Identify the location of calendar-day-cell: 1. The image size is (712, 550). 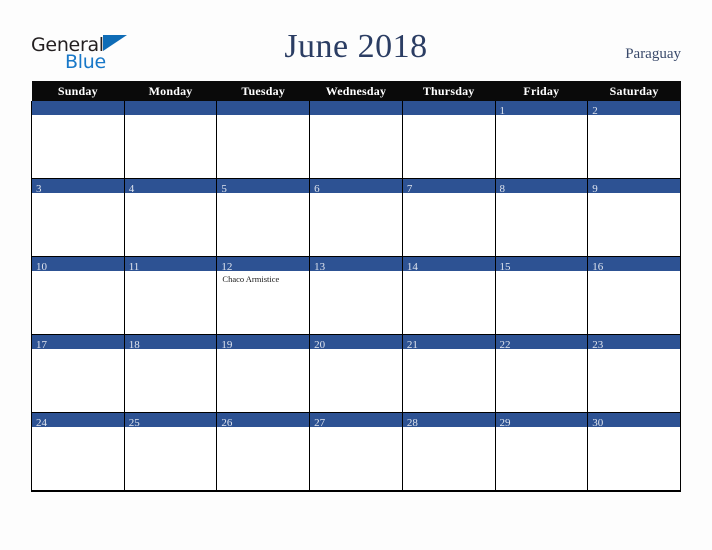
(541, 140).